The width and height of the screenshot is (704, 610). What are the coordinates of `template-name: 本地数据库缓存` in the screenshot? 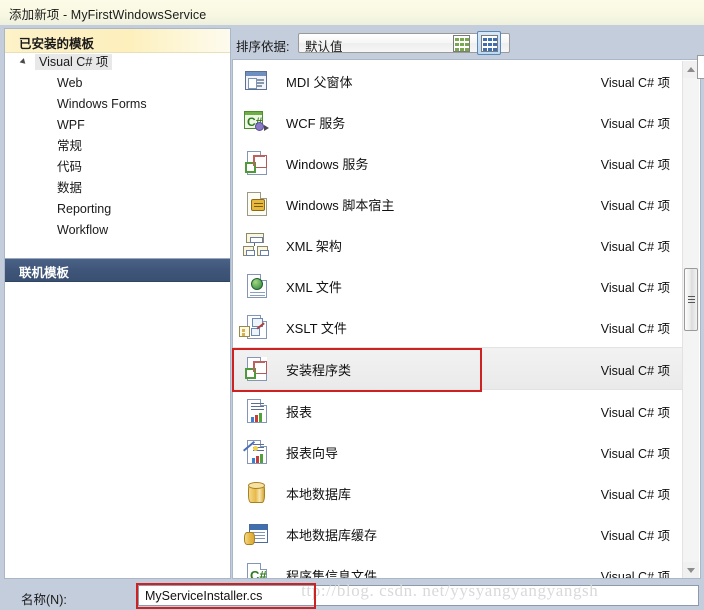 It's located at (332, 535).